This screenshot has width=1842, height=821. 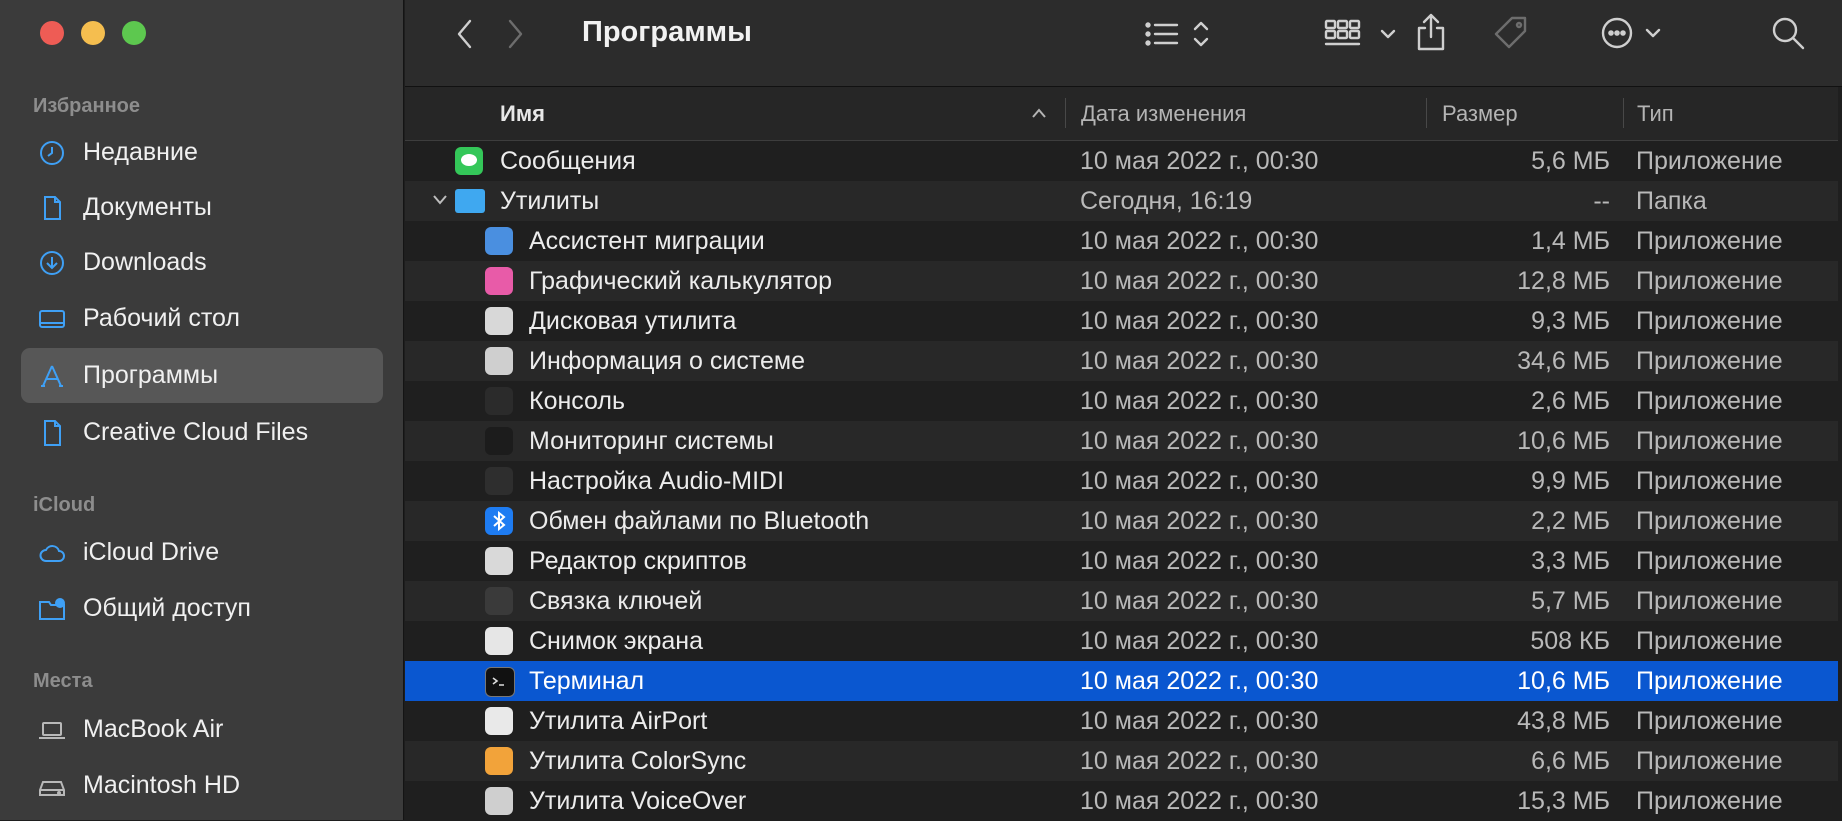 I want to click on sidebar-section-icloud: iCloud, so click(x=64, y=505).